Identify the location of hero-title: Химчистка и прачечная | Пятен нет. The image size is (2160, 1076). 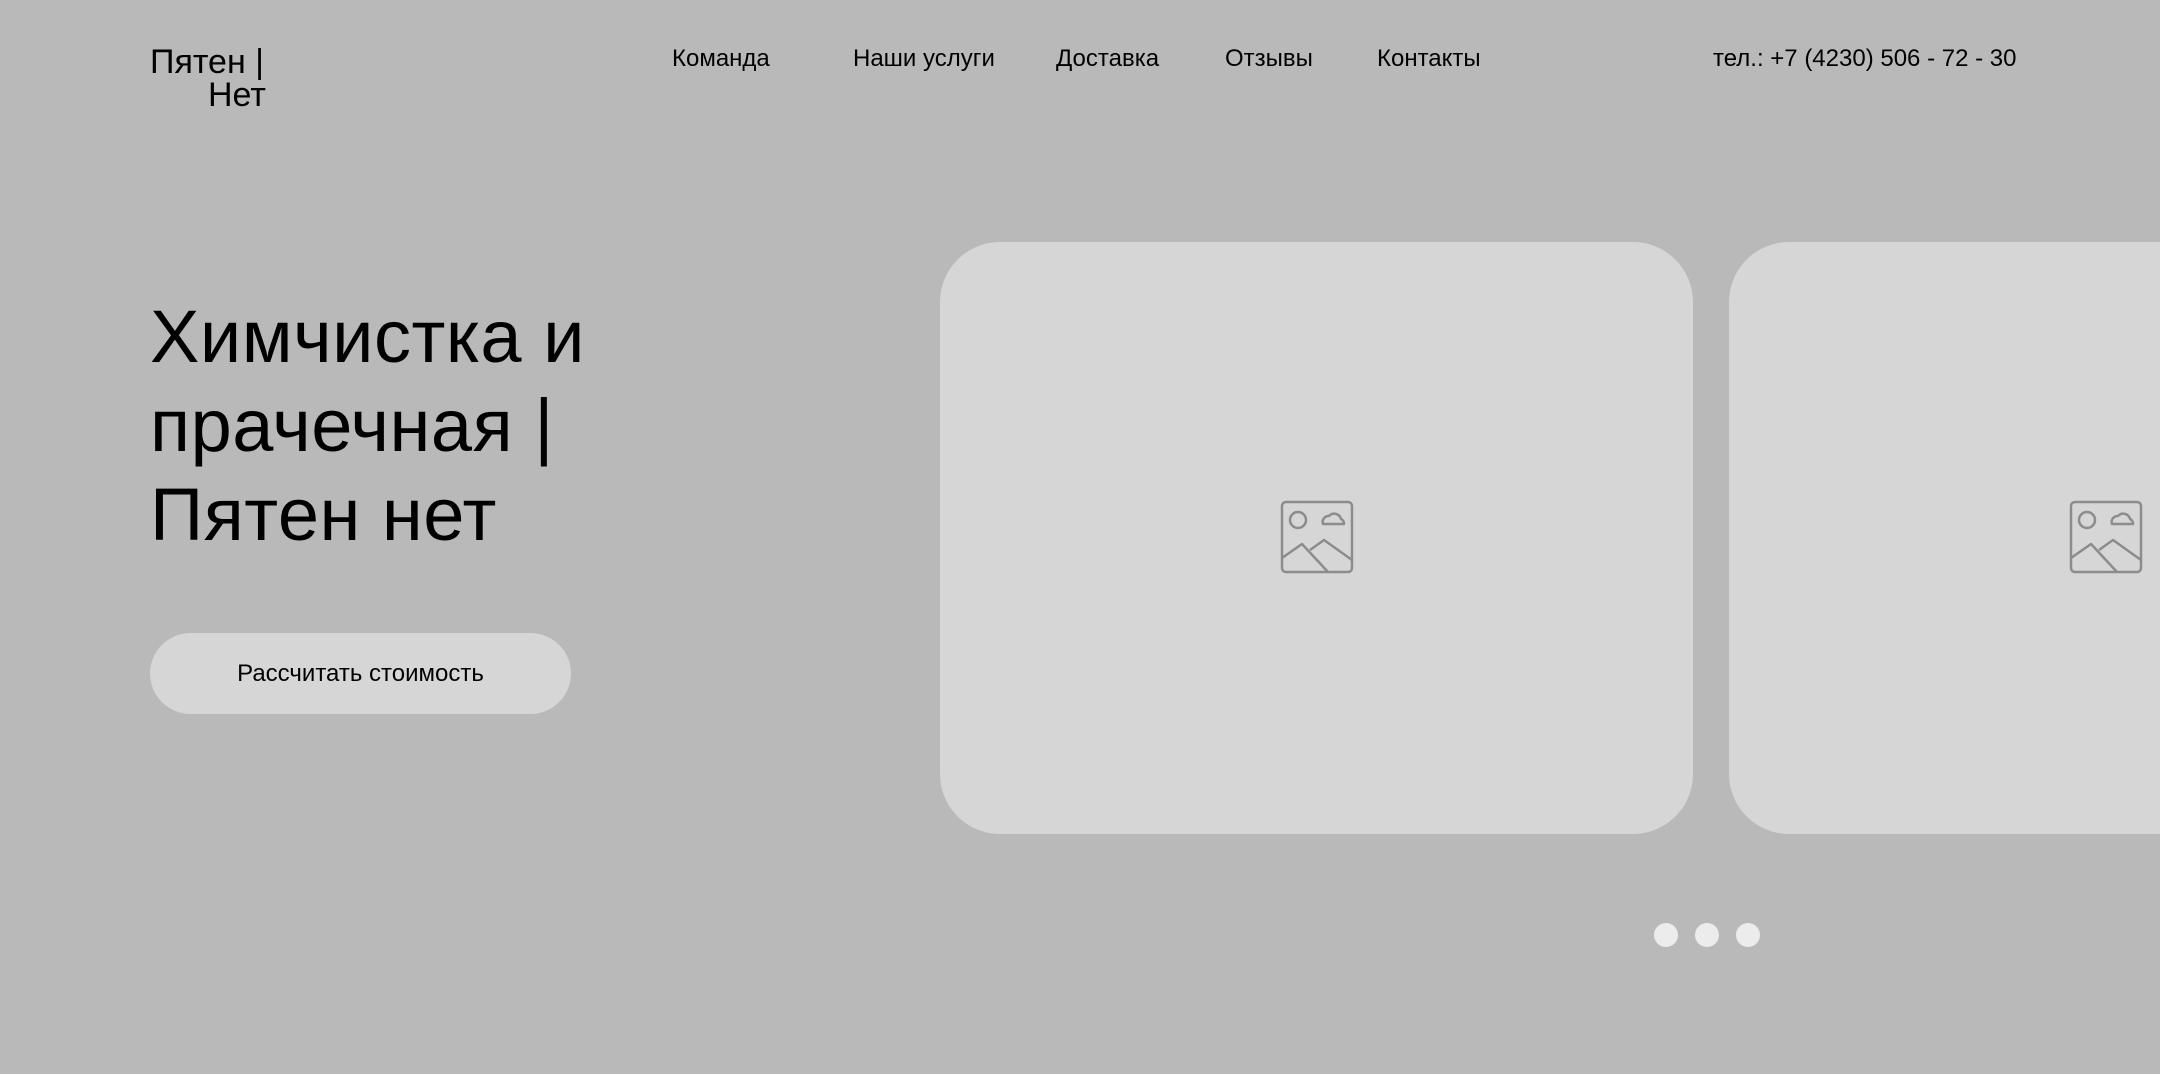
(367, 425).